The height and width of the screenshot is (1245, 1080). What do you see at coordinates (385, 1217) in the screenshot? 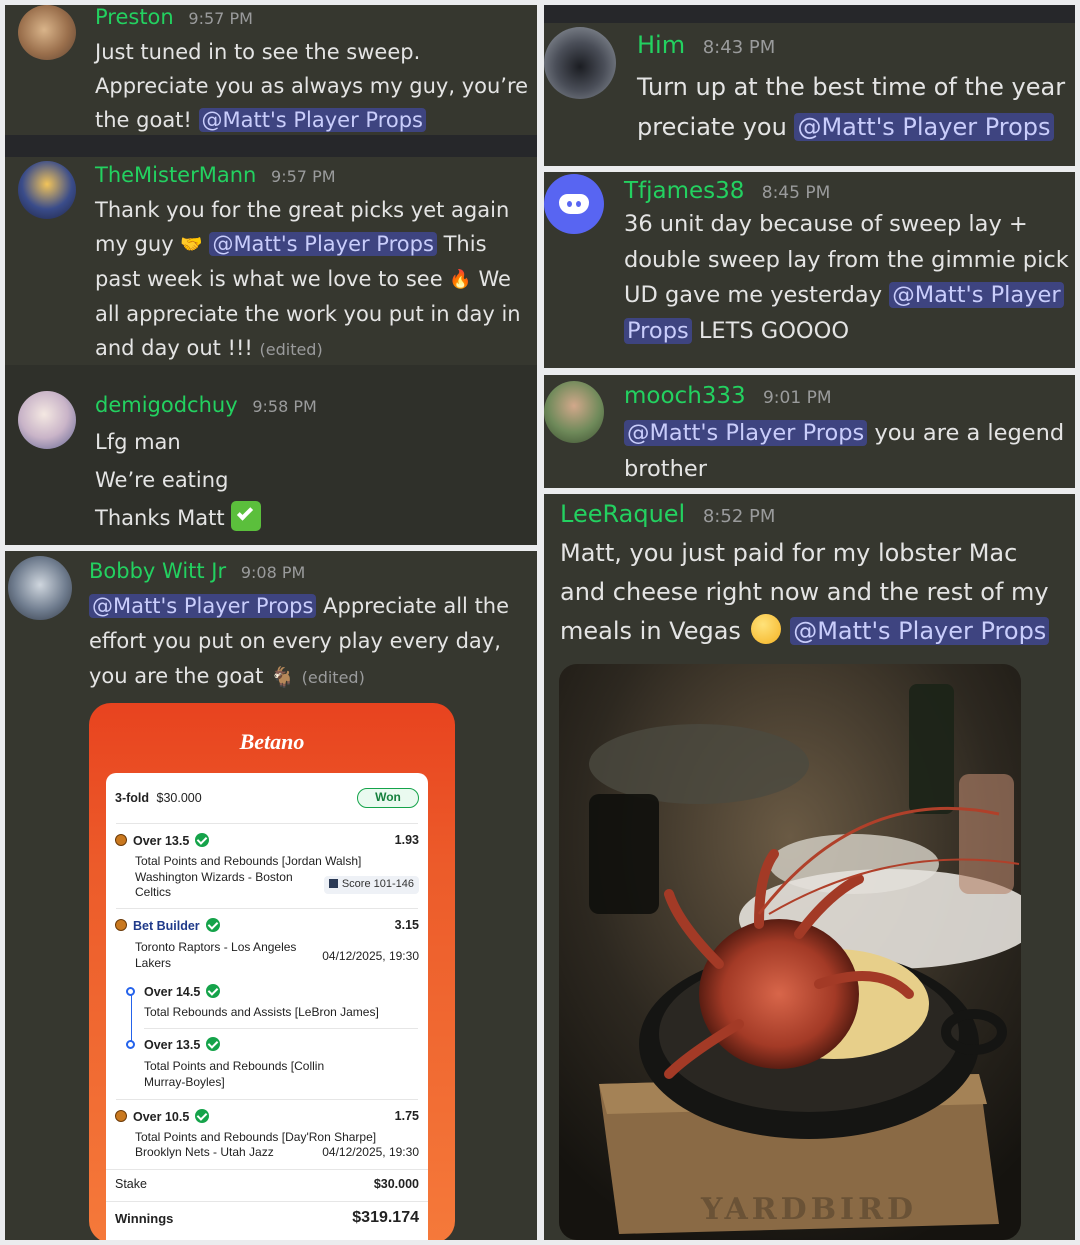
I see `winnings-value: $319.174` at bounding box center [385, 1217].